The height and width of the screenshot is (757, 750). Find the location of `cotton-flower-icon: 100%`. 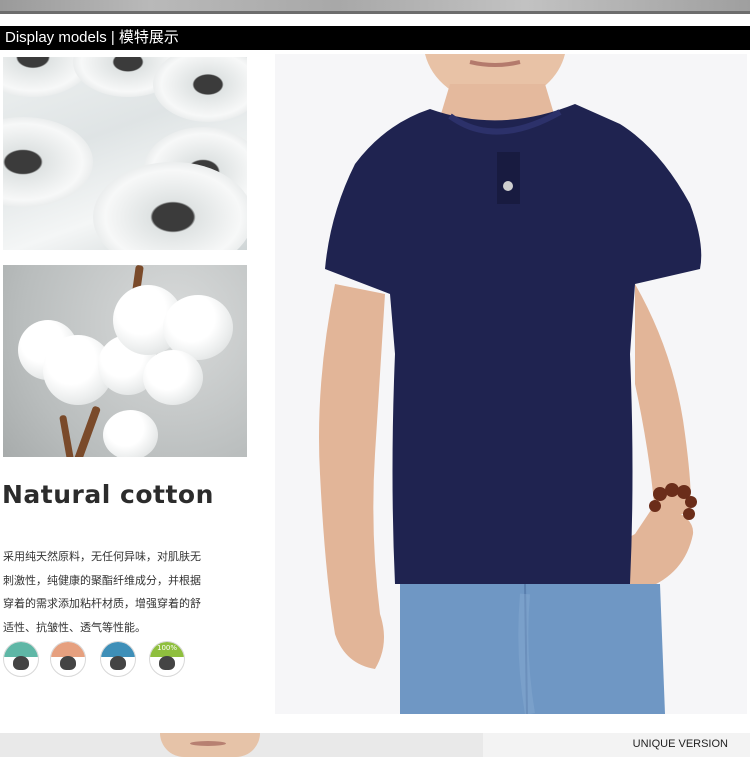

cotton-flower-icon: 100% is located at coordinates (167, 659).